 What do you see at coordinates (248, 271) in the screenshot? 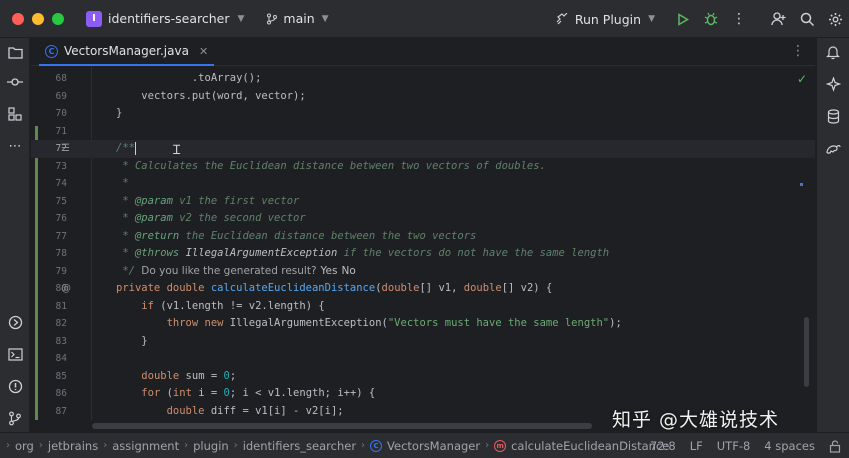
I see `ai-feedback-prompt: Do you like the generated result? Yes No` at bounding box center [248, 271].